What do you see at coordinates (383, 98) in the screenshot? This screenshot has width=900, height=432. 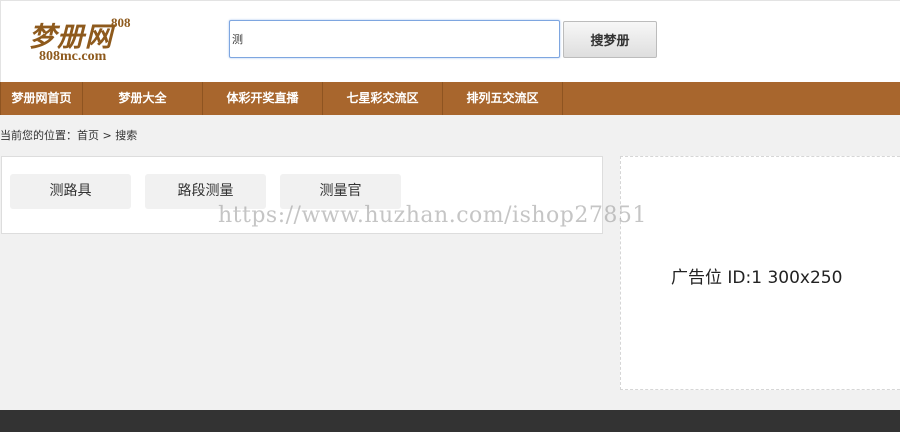 I see `nav-item-qxc-forum: 七星彩交流区` at bounding box center [383, 98].